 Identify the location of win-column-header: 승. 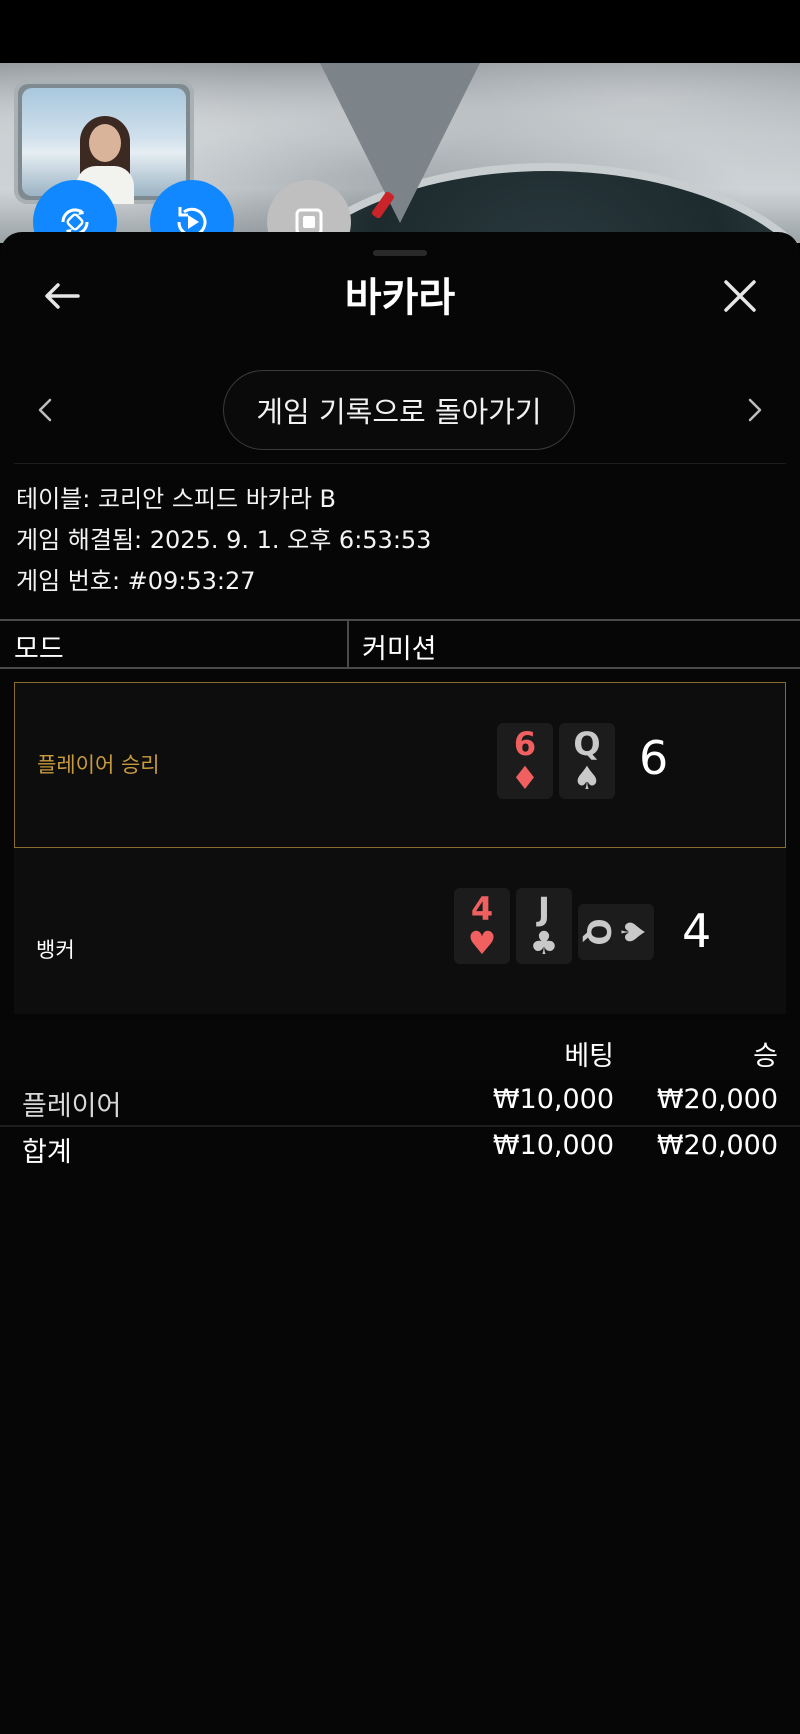
(765, 1056).